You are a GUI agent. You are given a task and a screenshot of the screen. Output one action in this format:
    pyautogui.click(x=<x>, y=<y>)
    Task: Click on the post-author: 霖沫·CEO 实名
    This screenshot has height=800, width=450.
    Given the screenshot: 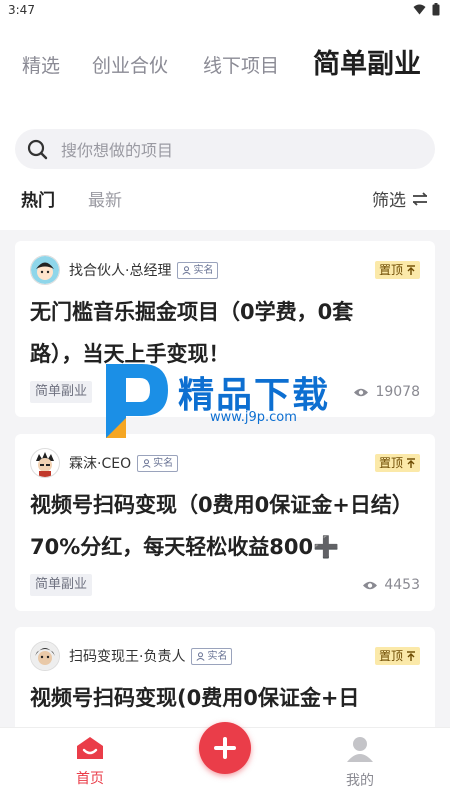 What is the action you would take?
    pyautogui.click(x=104, y=463)
    